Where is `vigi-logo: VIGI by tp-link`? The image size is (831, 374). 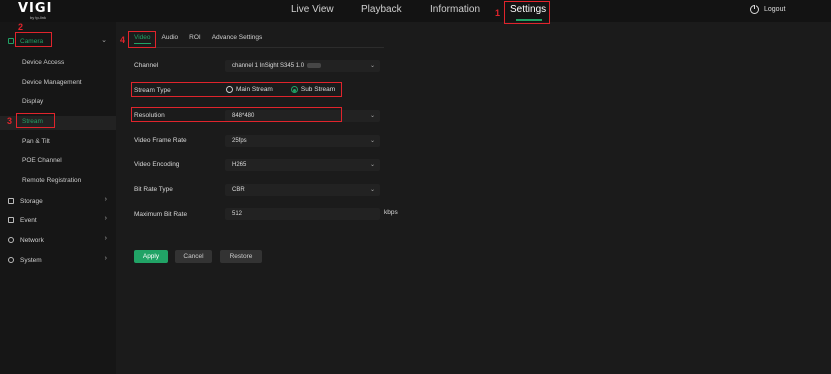
vigi-logo: VIGI by tp-link is located at coordinates (35, 11).